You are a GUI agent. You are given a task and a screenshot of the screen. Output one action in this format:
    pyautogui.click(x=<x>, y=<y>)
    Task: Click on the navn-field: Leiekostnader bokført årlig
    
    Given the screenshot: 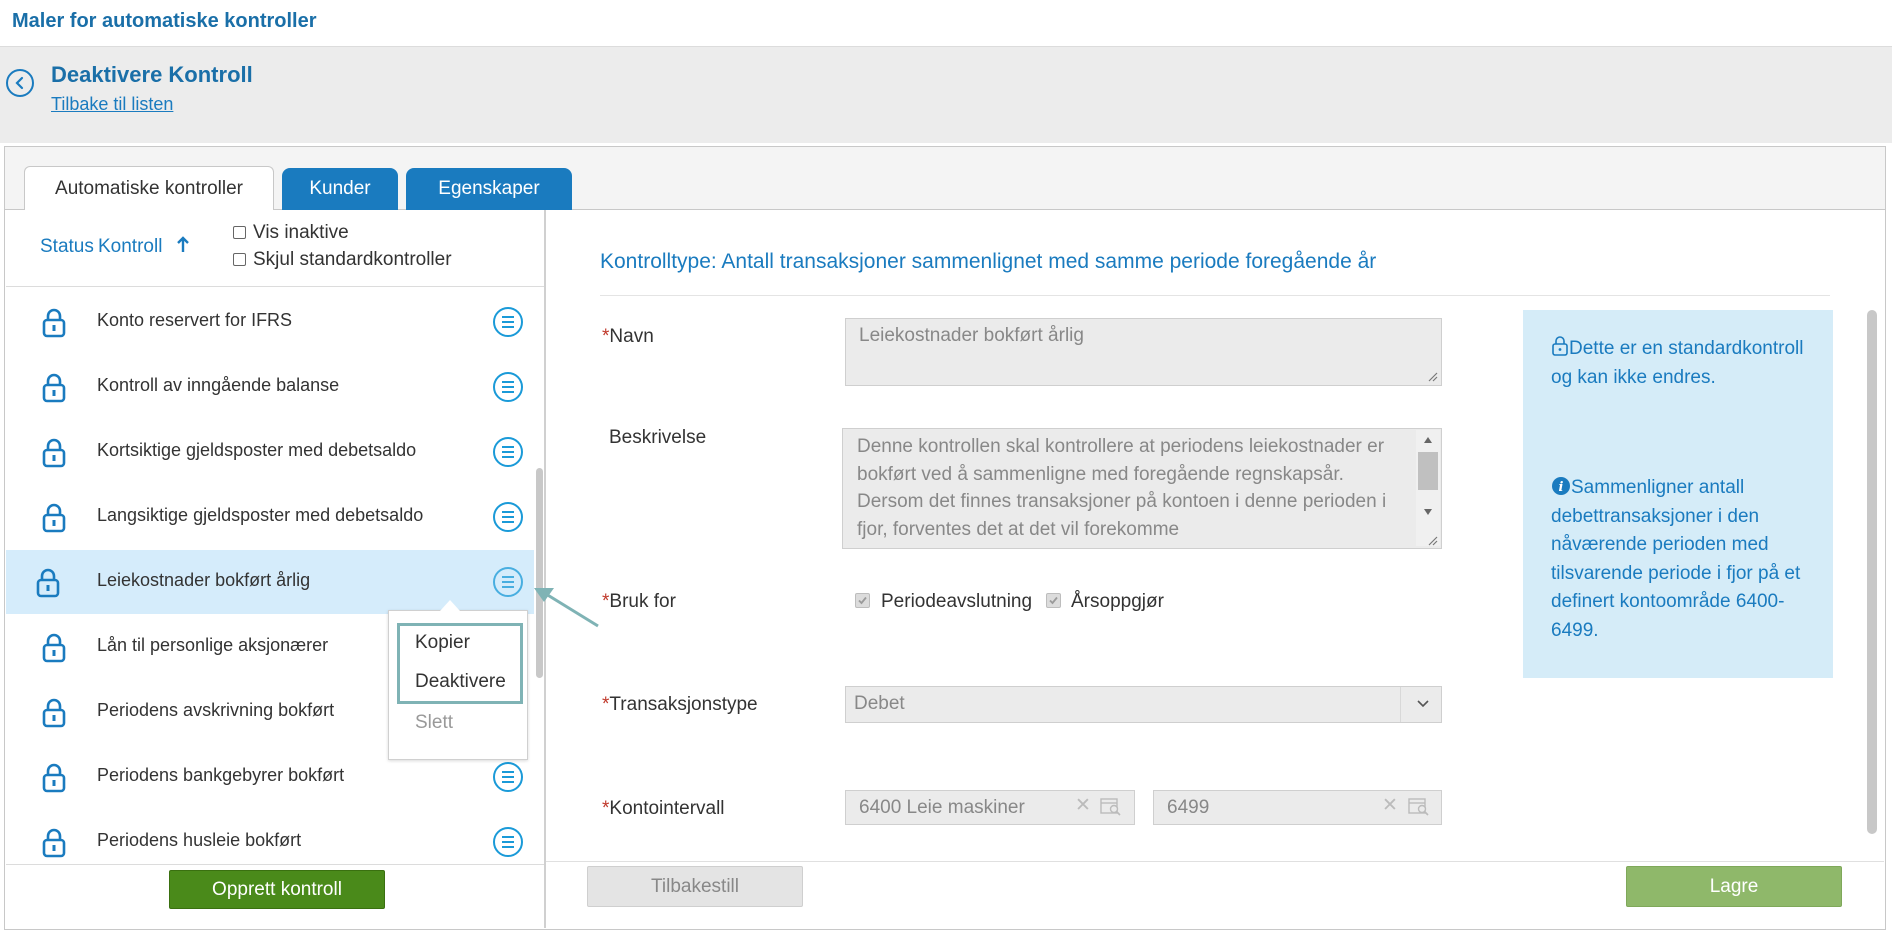 What is the action you would take?
    pyautogui.click(x=1143, y=352)
    